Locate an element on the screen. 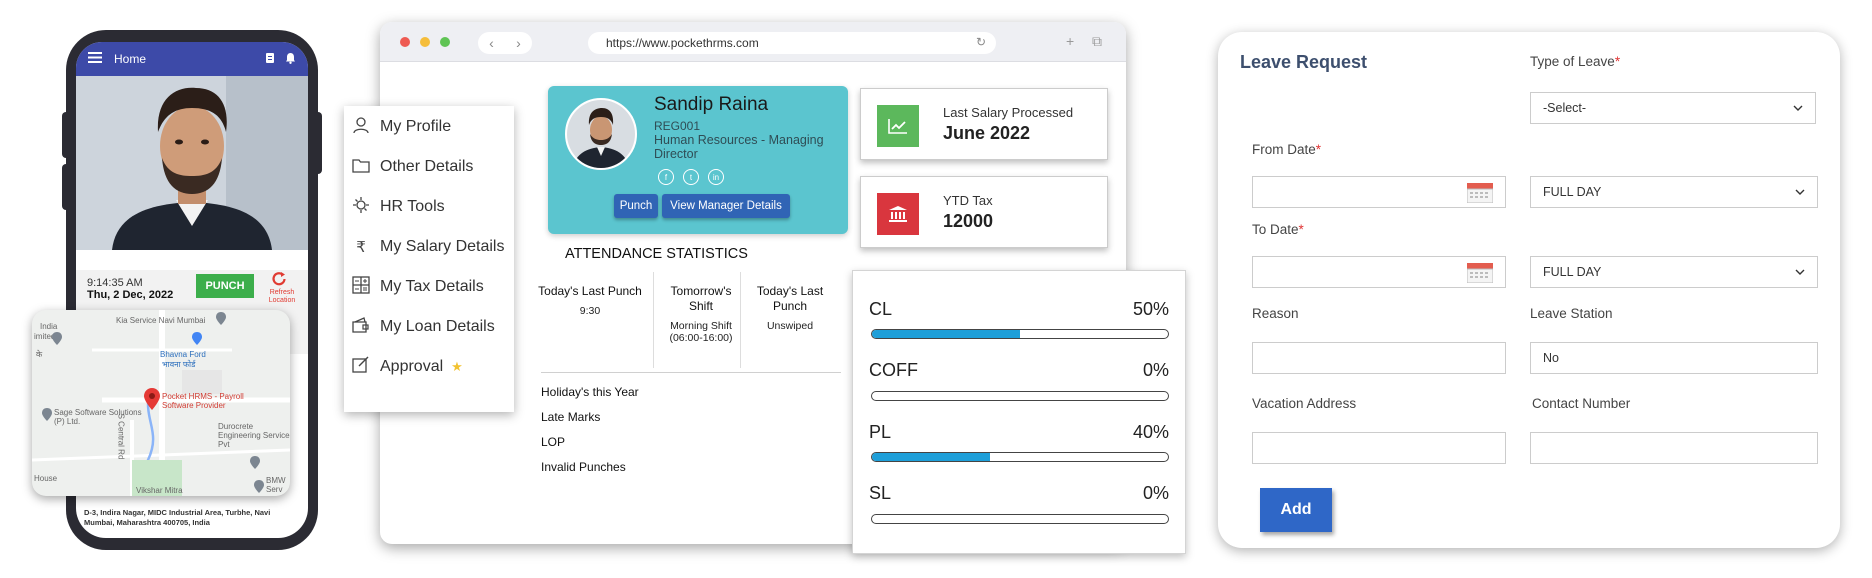 This screenshot has height=578, width=1872. tools-icon is located at coordinates (361, 207).